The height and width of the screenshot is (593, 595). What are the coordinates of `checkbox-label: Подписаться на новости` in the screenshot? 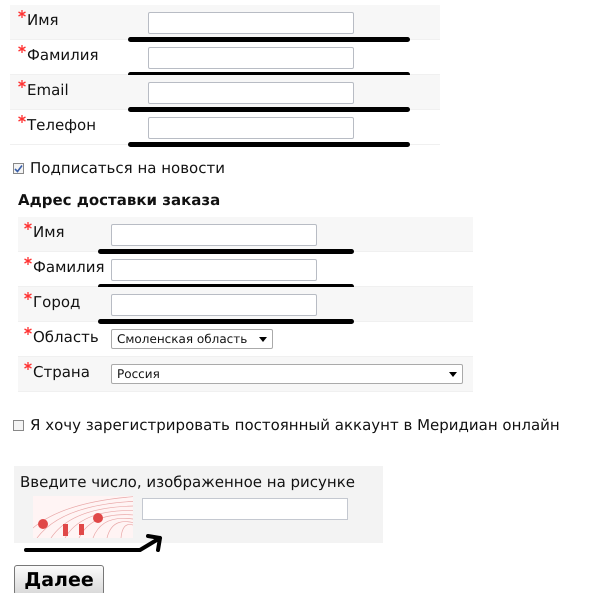 It's located at (127, 168).